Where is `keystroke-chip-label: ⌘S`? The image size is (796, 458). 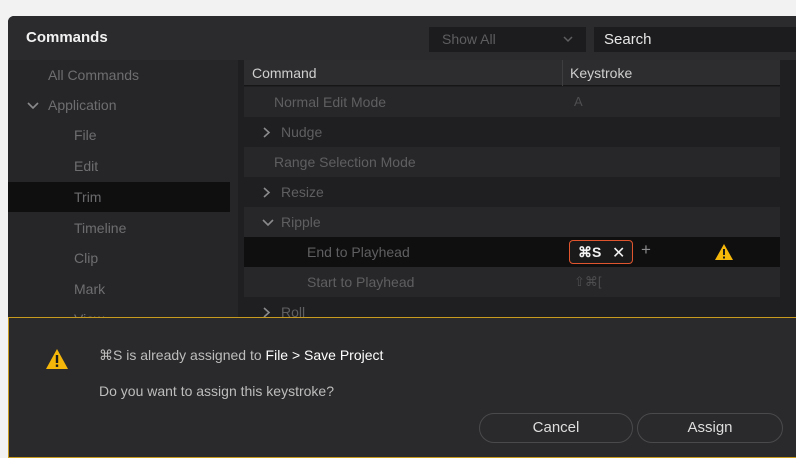 keystroke-chip-label: ⌘S is located at coordinates (590, 252).